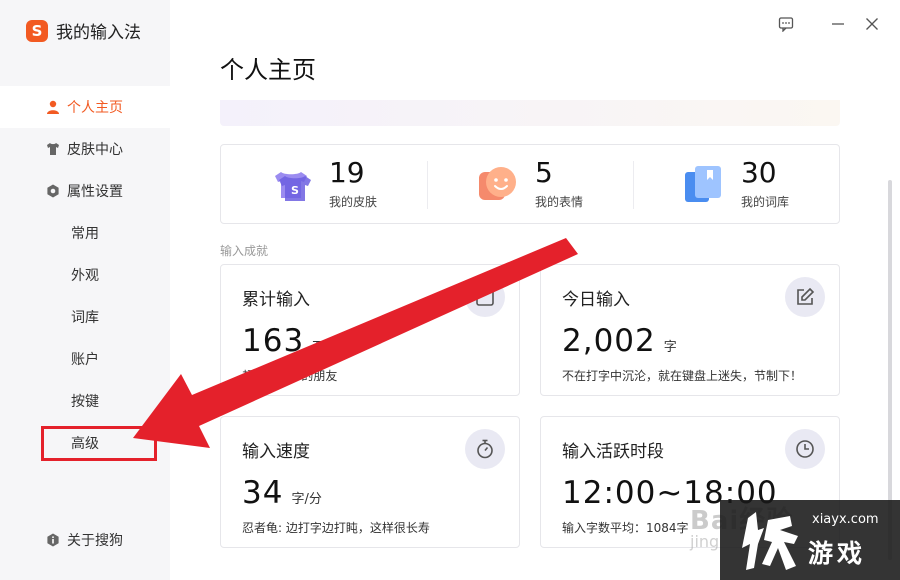  I want to click on card-title: 输入速度, so click(276, 452).